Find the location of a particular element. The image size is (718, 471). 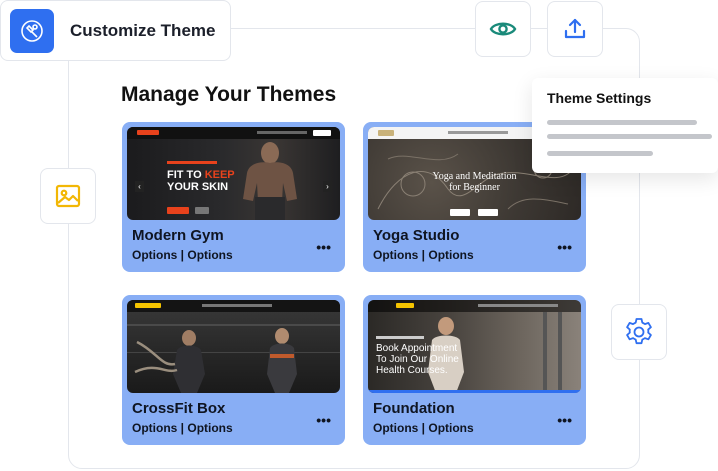

wrench-badge-icon is located at coordinates (32, 30).